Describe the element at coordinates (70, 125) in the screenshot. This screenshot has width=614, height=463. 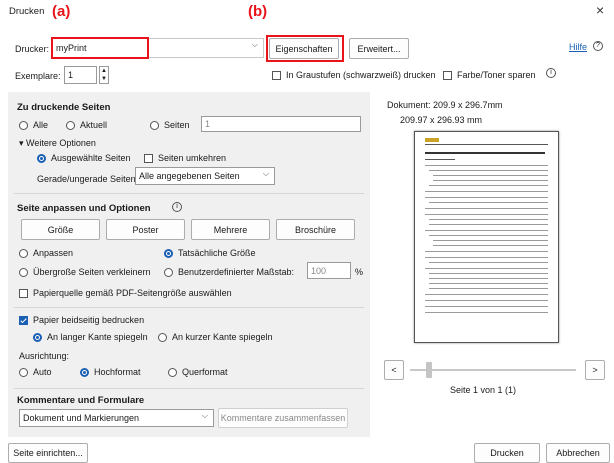
I see `pages-current-radio` at that location.